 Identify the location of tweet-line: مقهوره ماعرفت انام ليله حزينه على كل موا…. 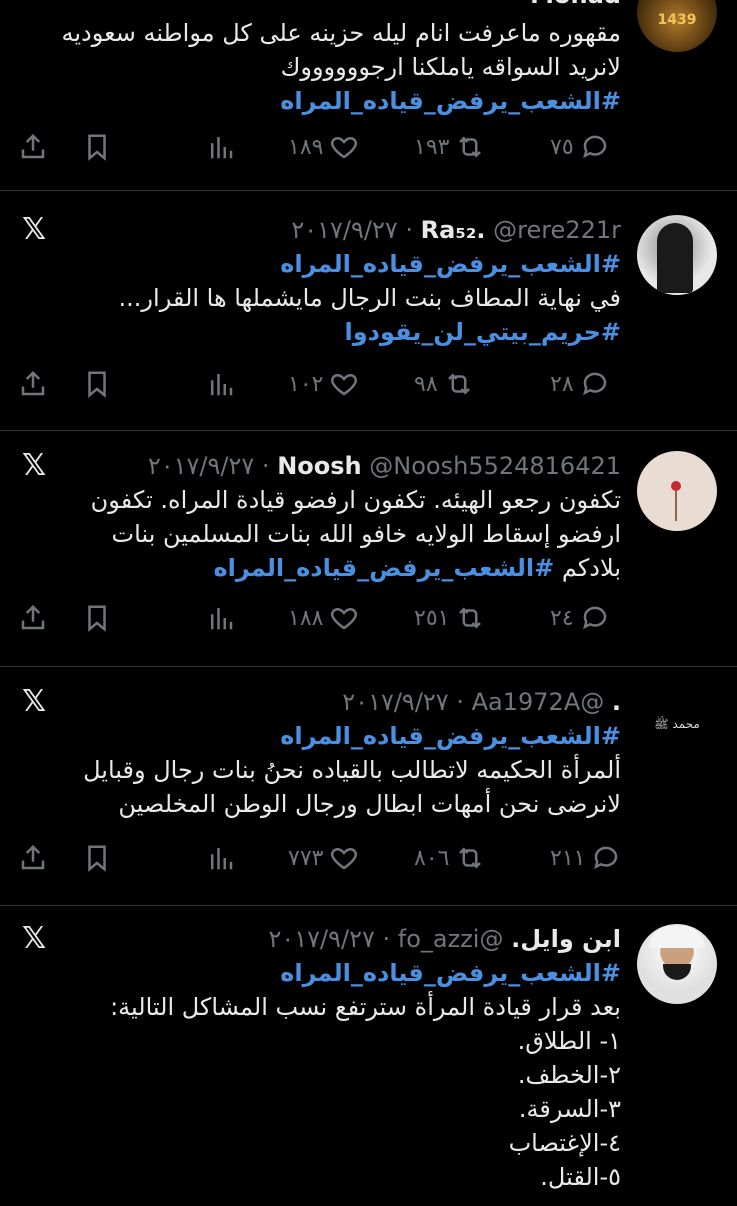
(341, 33).